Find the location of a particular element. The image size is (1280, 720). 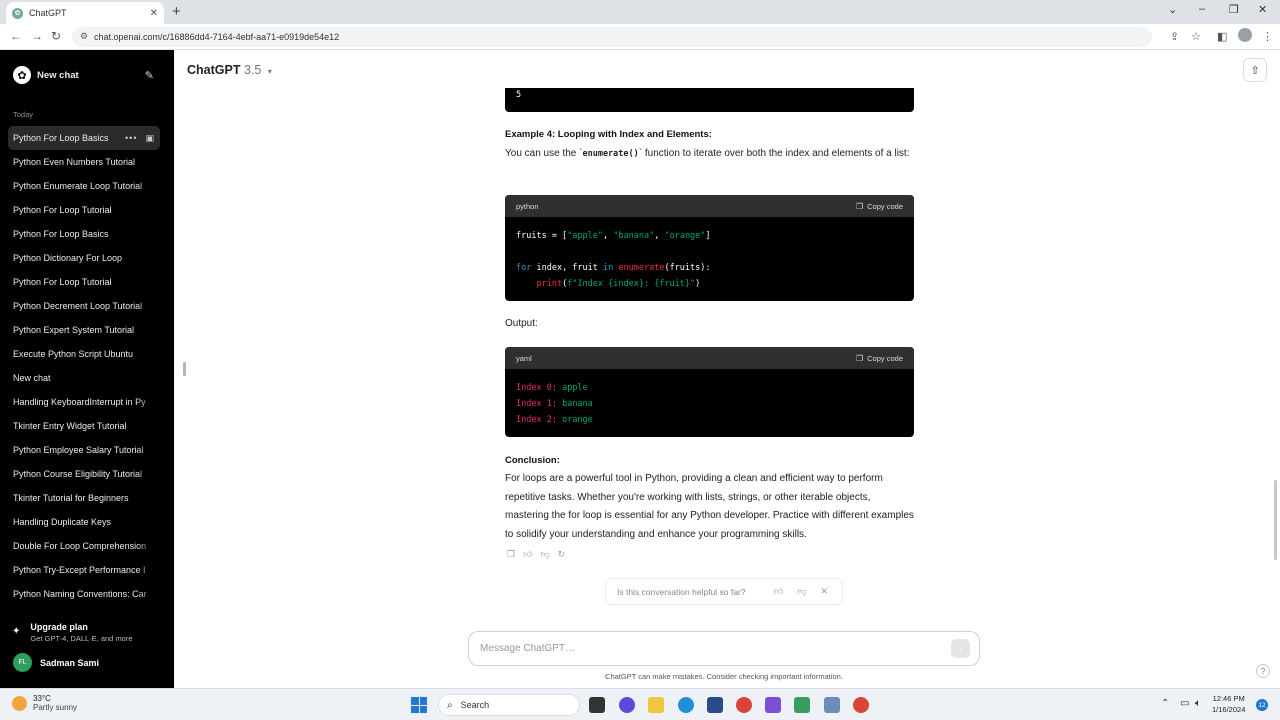

regenerate-icon: ↻ is located at coordinates (562, 554).